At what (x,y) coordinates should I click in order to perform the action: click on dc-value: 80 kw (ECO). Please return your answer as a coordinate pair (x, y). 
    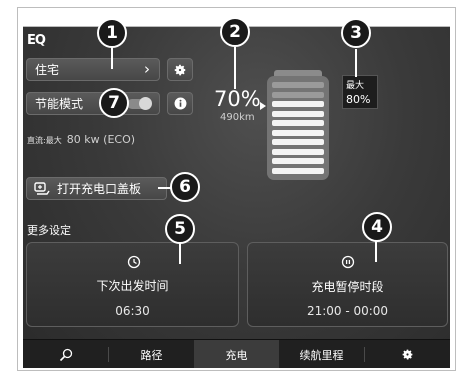
    Looking at the image, I should click on (101, 139).